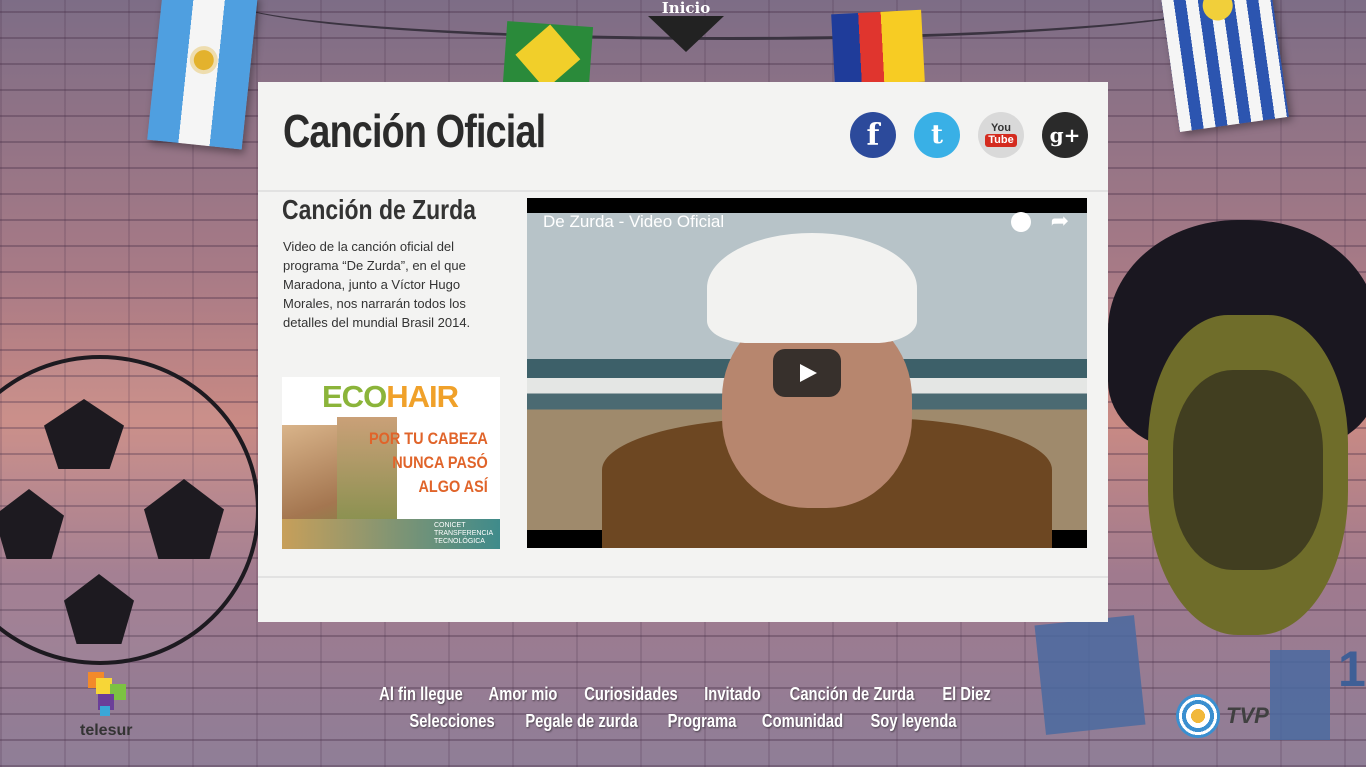  What do you see at coordinates (463, 533) in the screenshot?
I see `ad-footer-text: CONICET TRANSFERENCIA TECNOLÓGICA` at bounding box center [463, 533].